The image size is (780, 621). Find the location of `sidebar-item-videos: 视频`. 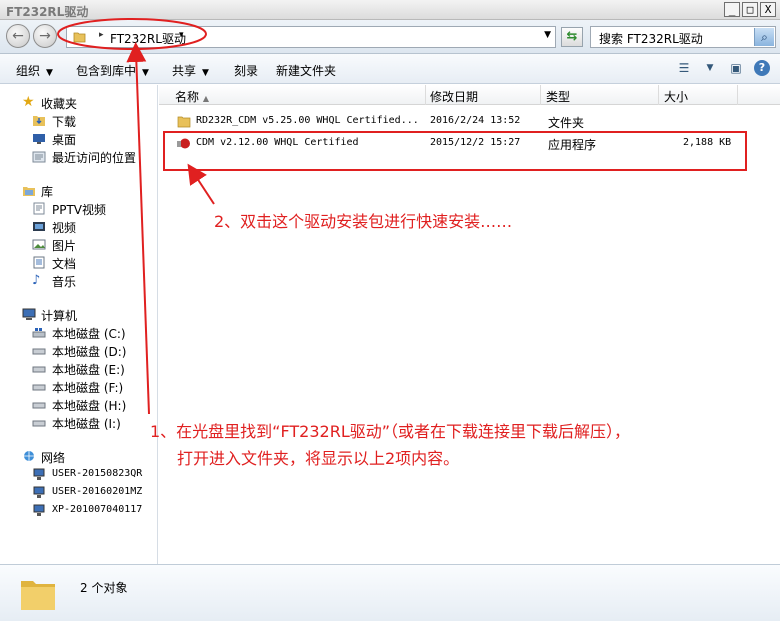

sidebar-item-videos: 视频 is located at coordinates (75, 226).